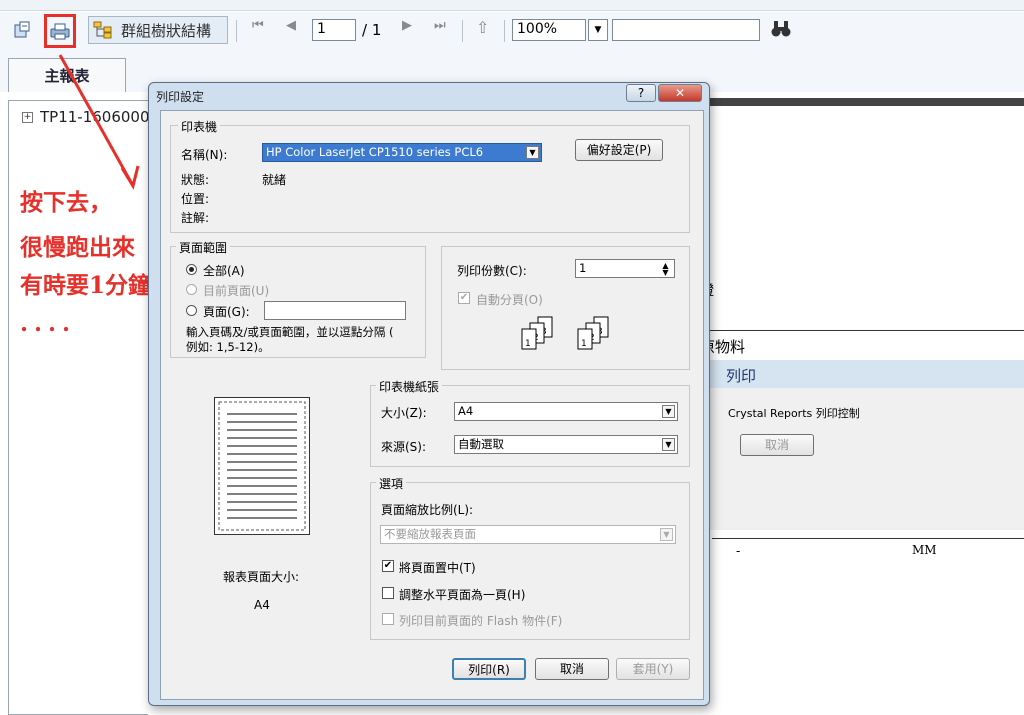 This screenshot has width=1024, height=715. Describe the element at coordinates (334, 30) in the screenshot. I see `page-number-input: 1` at that location.